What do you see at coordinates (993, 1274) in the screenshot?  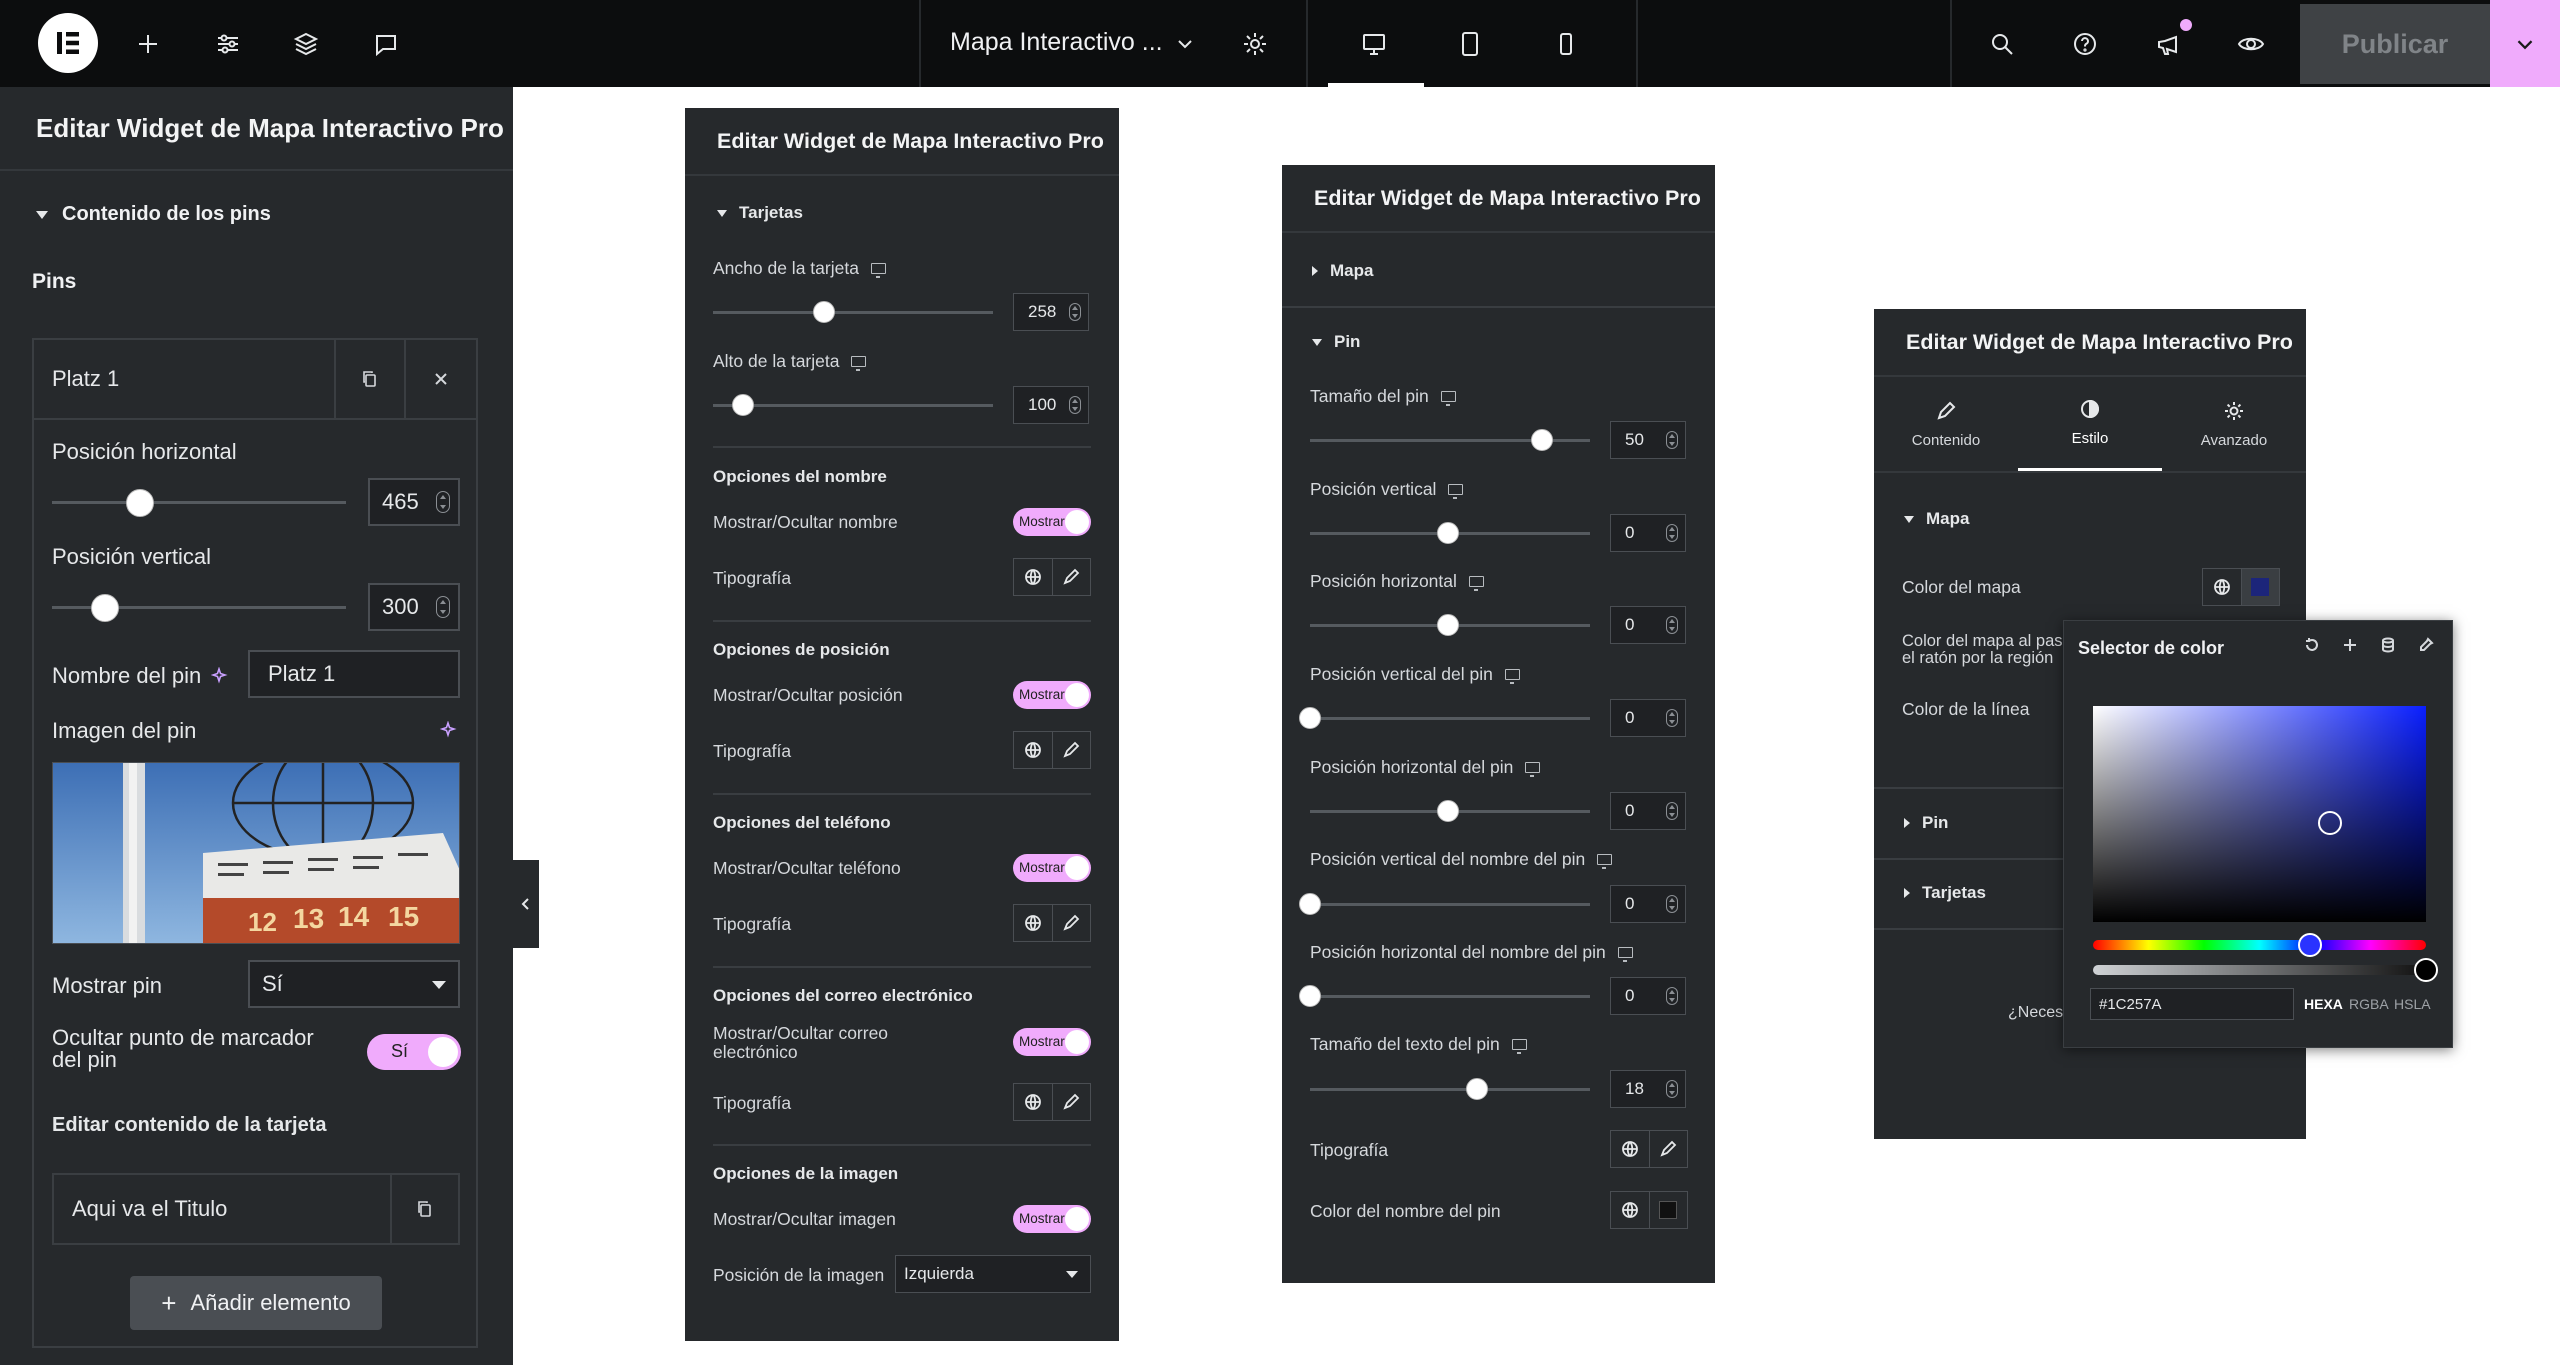 I see `image-position-select: Izquierda` at bounding box center [993, 1274].